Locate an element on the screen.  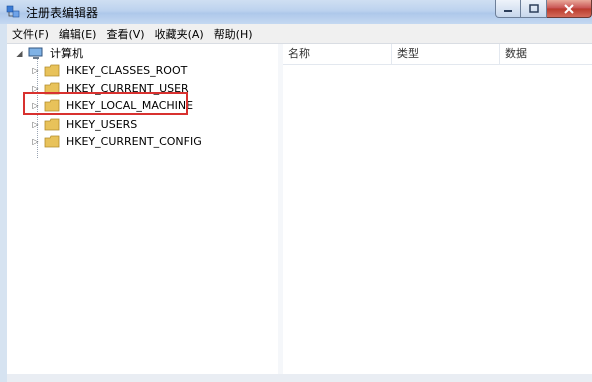
collapse-arrow-icon: ◢ is located at coordinates (19, 53).